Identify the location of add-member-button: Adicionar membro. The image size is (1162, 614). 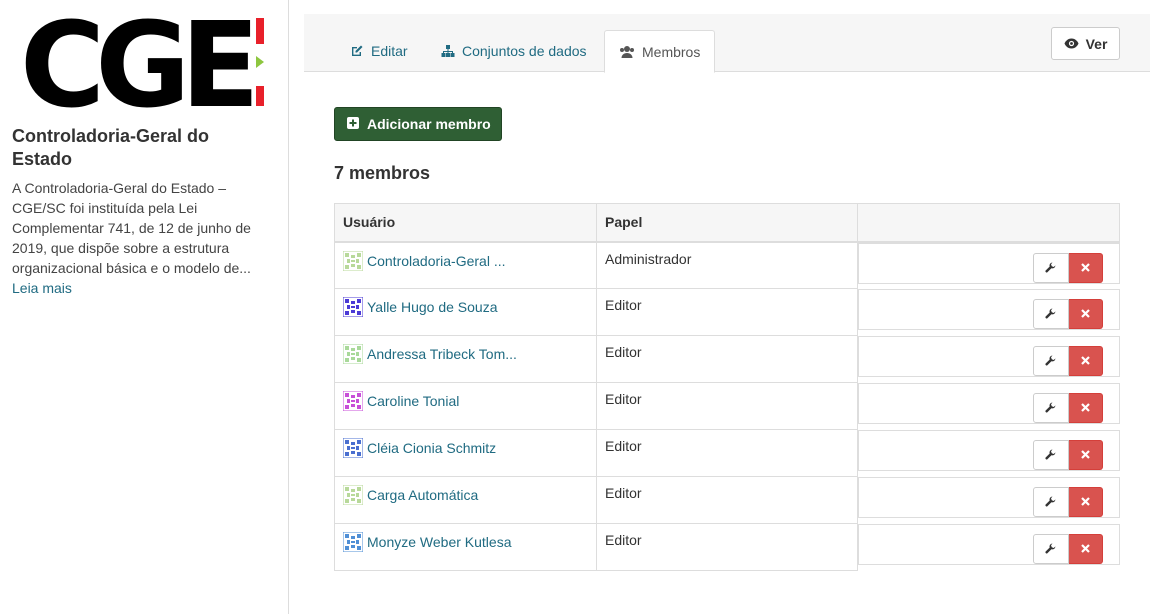
(418, 124).